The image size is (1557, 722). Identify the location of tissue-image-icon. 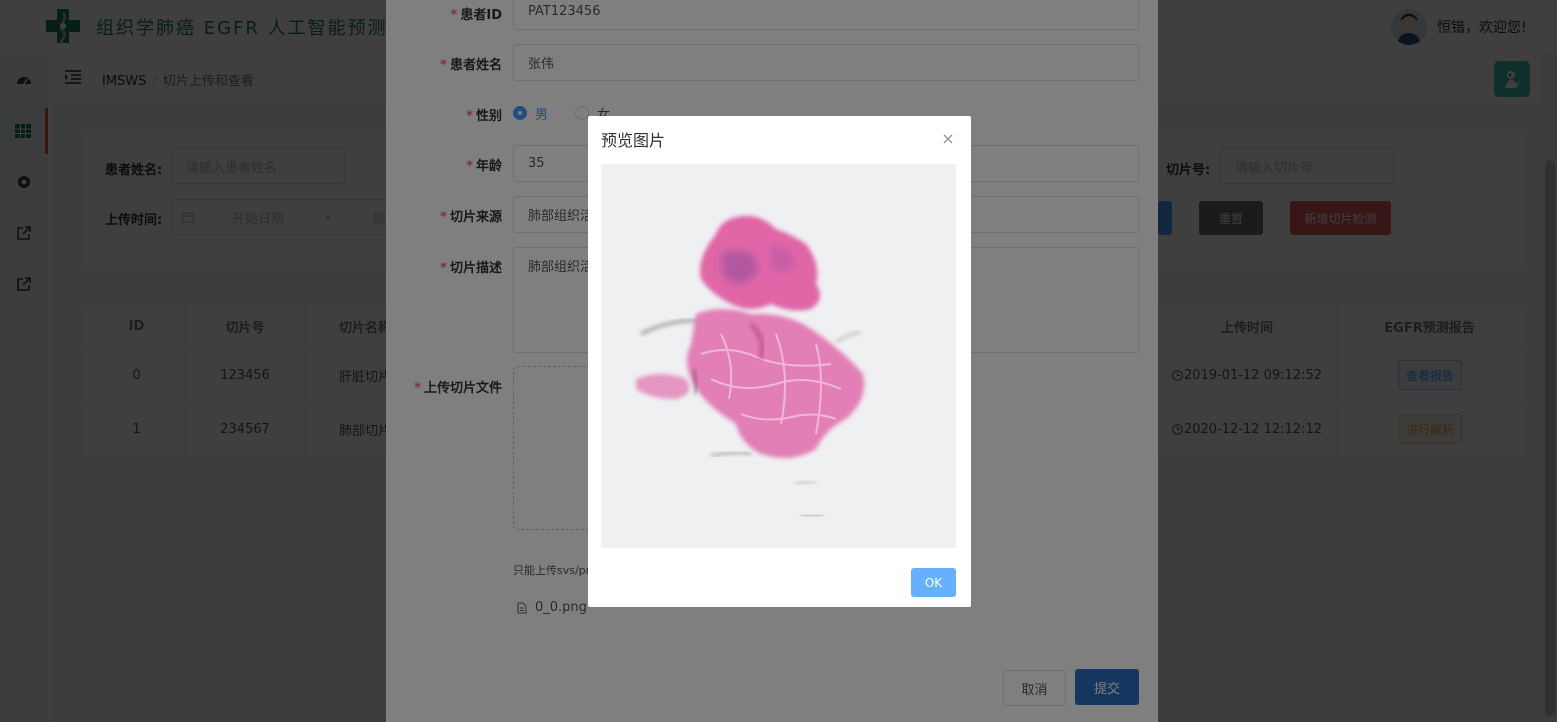
(778, 356).